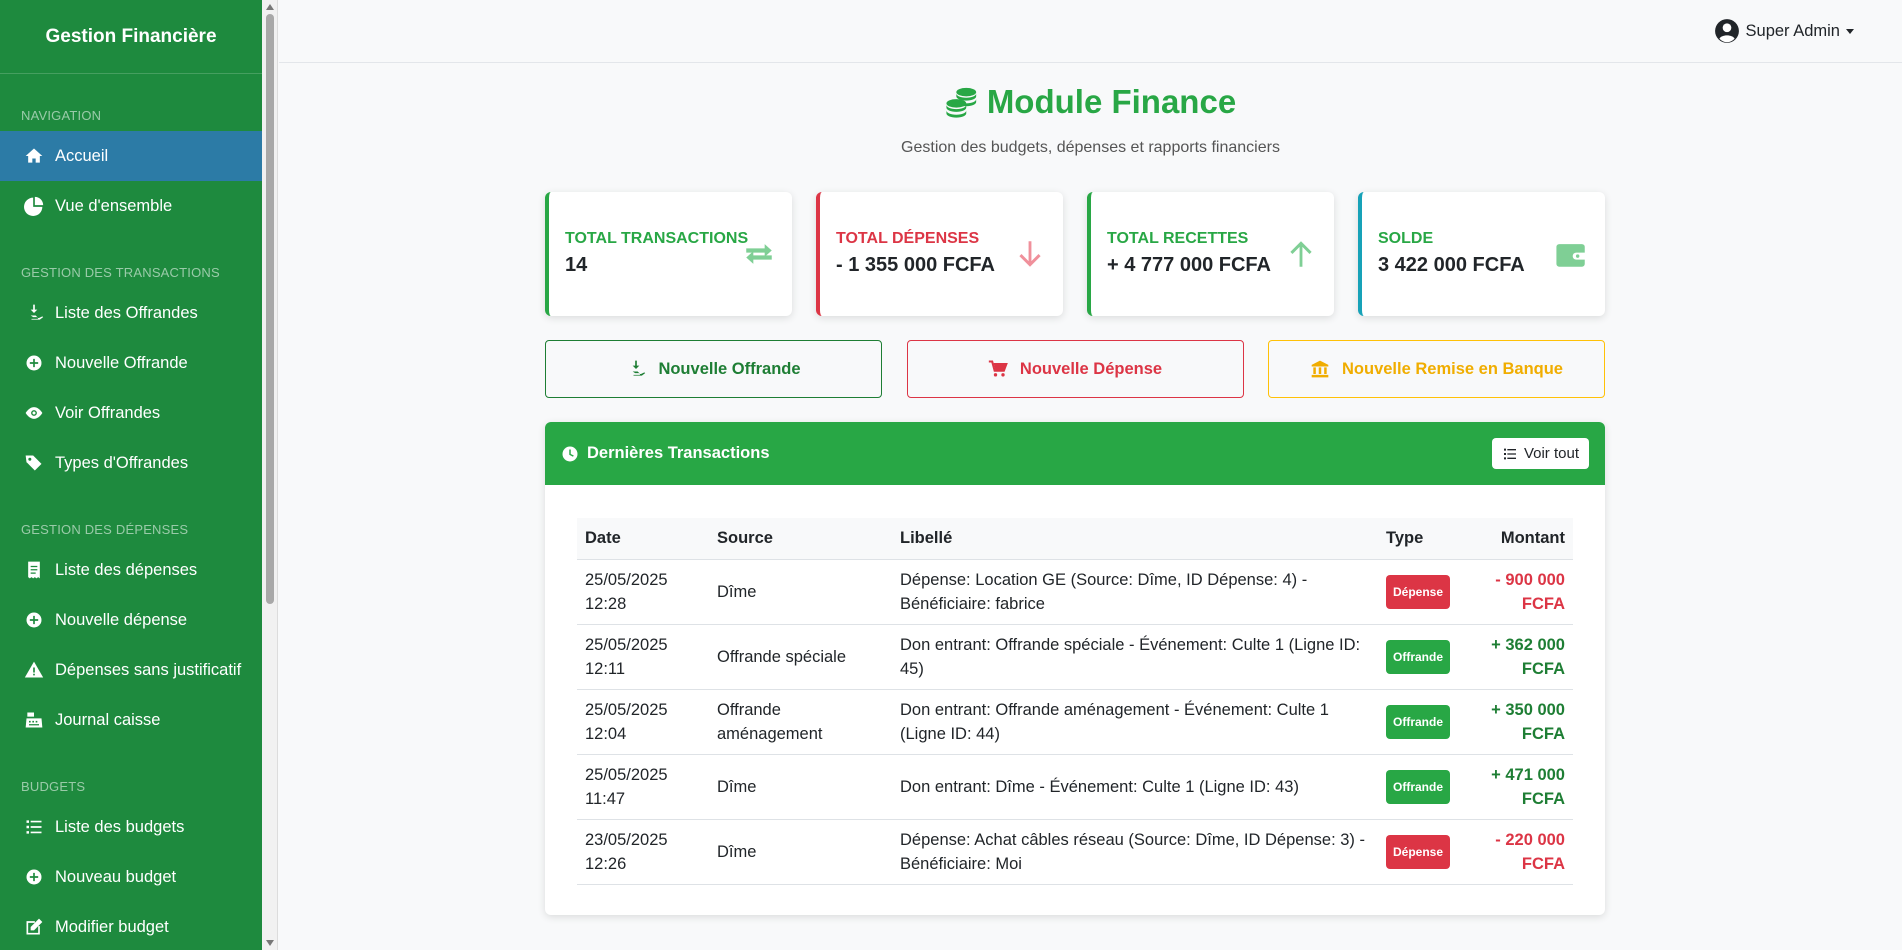 This screenshot has width=1902, height=950. What do you see at coordinates (643, 787) in the screenshot?
I see `cell-date: 25/05/2025 11:47` at bounding box center [643, 787].